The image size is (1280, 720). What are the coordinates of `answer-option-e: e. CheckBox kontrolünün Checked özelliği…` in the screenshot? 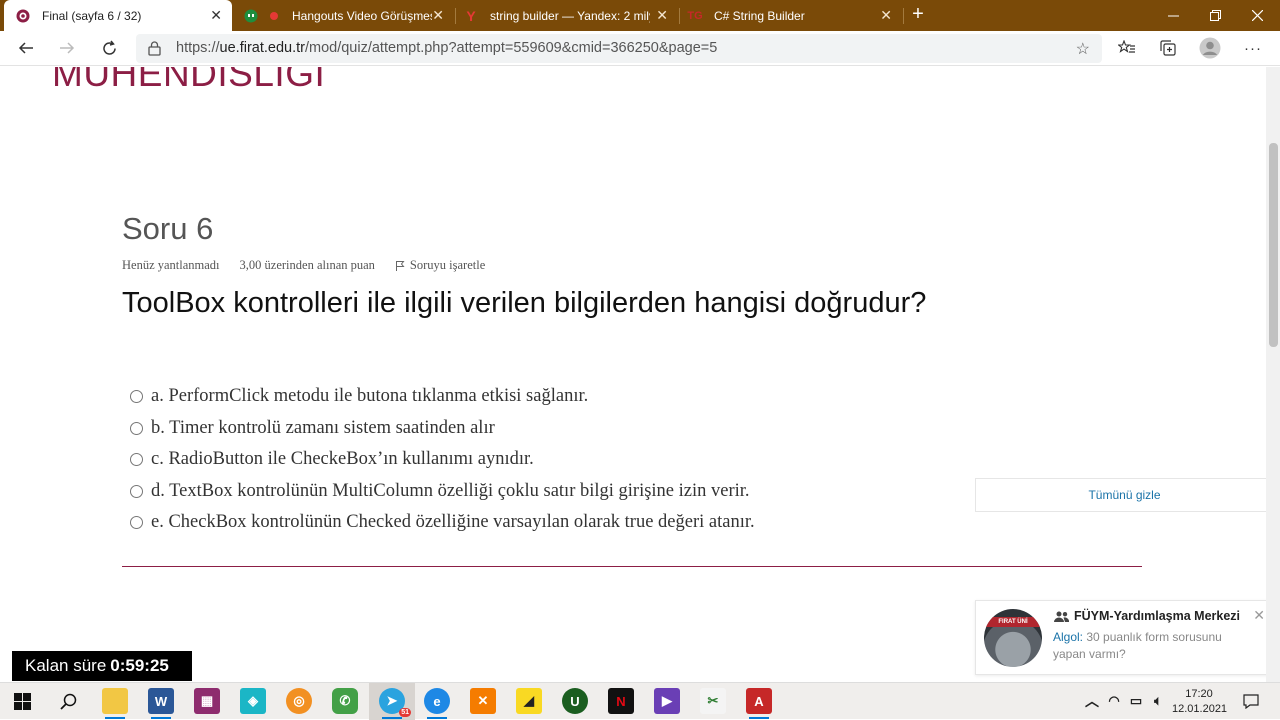 It's located at (442, 523).